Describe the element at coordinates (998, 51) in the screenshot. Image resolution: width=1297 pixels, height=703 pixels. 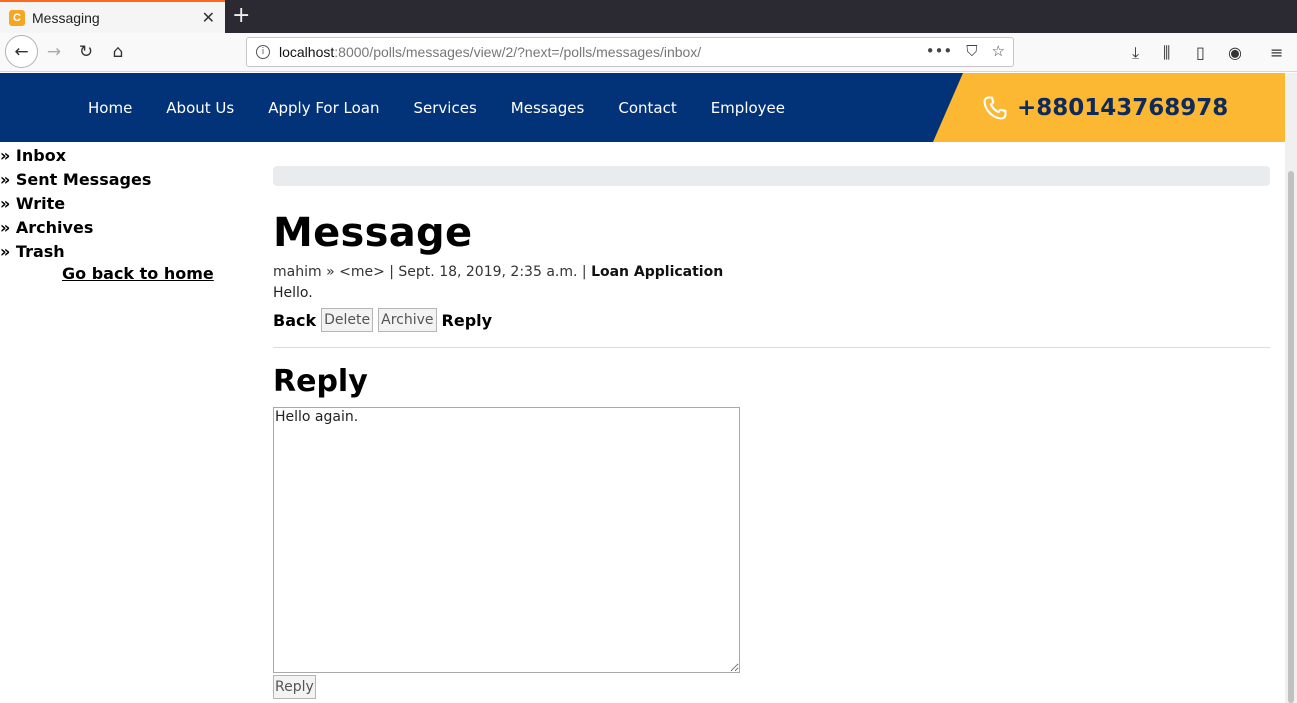
I see `bookmark-star-icon: ☆` at that location.